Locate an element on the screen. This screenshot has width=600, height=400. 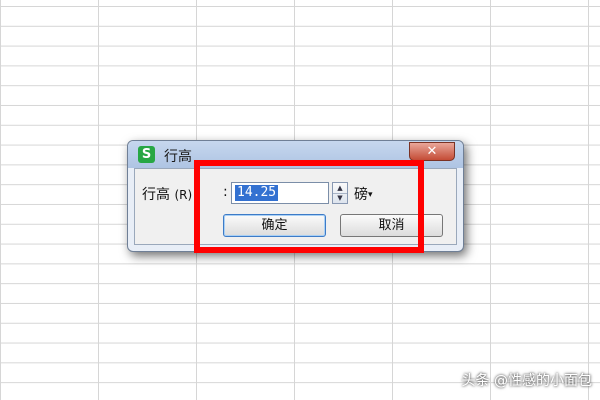
close-button: ✕ is located at coordinates (432, 151).